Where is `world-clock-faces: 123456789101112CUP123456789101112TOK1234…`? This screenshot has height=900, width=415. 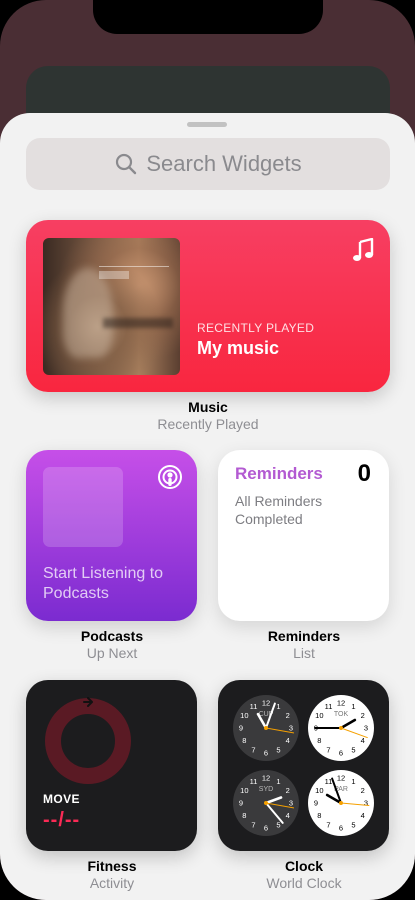
world-clock-faces: 123456789101112CUP123456789101112TOK1234… is located at coordinates (303, 765).